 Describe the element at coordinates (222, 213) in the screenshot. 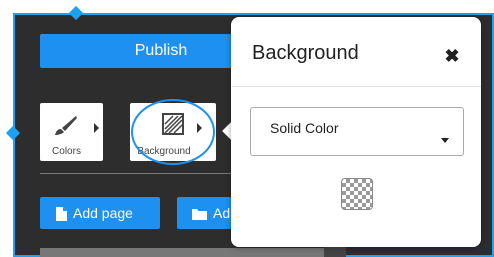

I see `add-folder-label: Ad` at that location.